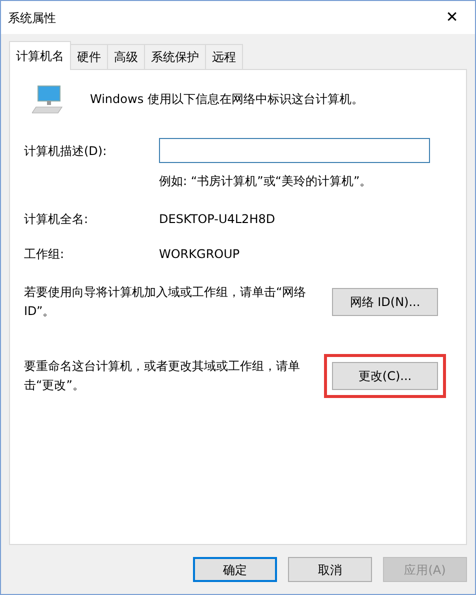  I want to click on field-value: DESKTOP-U4L2H8D, so click(217, 219).